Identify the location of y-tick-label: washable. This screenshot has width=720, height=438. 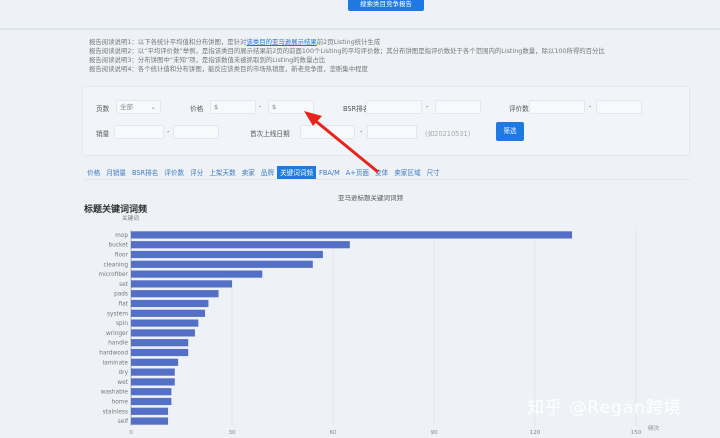
(115, 393).